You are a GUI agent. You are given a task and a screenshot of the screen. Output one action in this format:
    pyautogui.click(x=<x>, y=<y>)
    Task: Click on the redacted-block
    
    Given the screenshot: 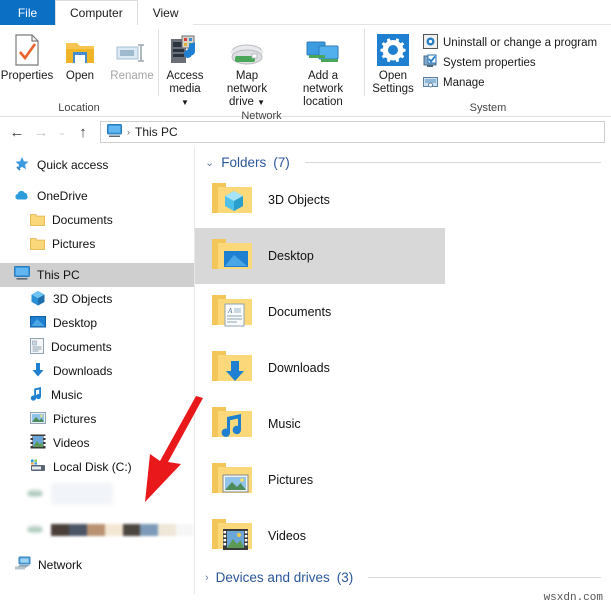 What is the action you would take?
    pyautogui.click(x=82, y=494)
    